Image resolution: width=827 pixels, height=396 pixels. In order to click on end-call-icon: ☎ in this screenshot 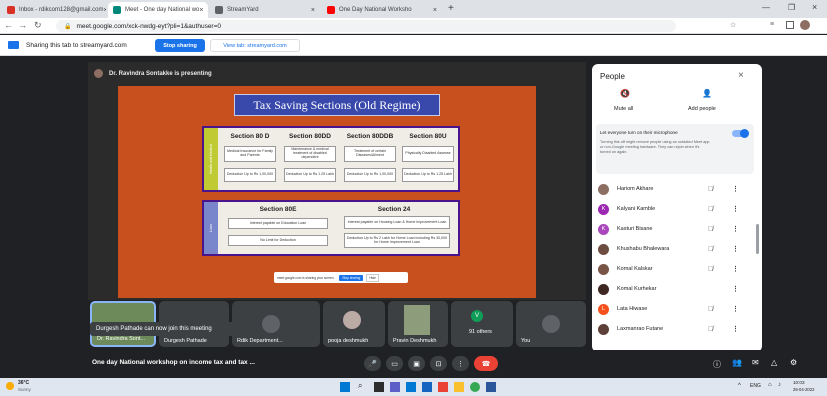, I will do `click(486, 364)`.